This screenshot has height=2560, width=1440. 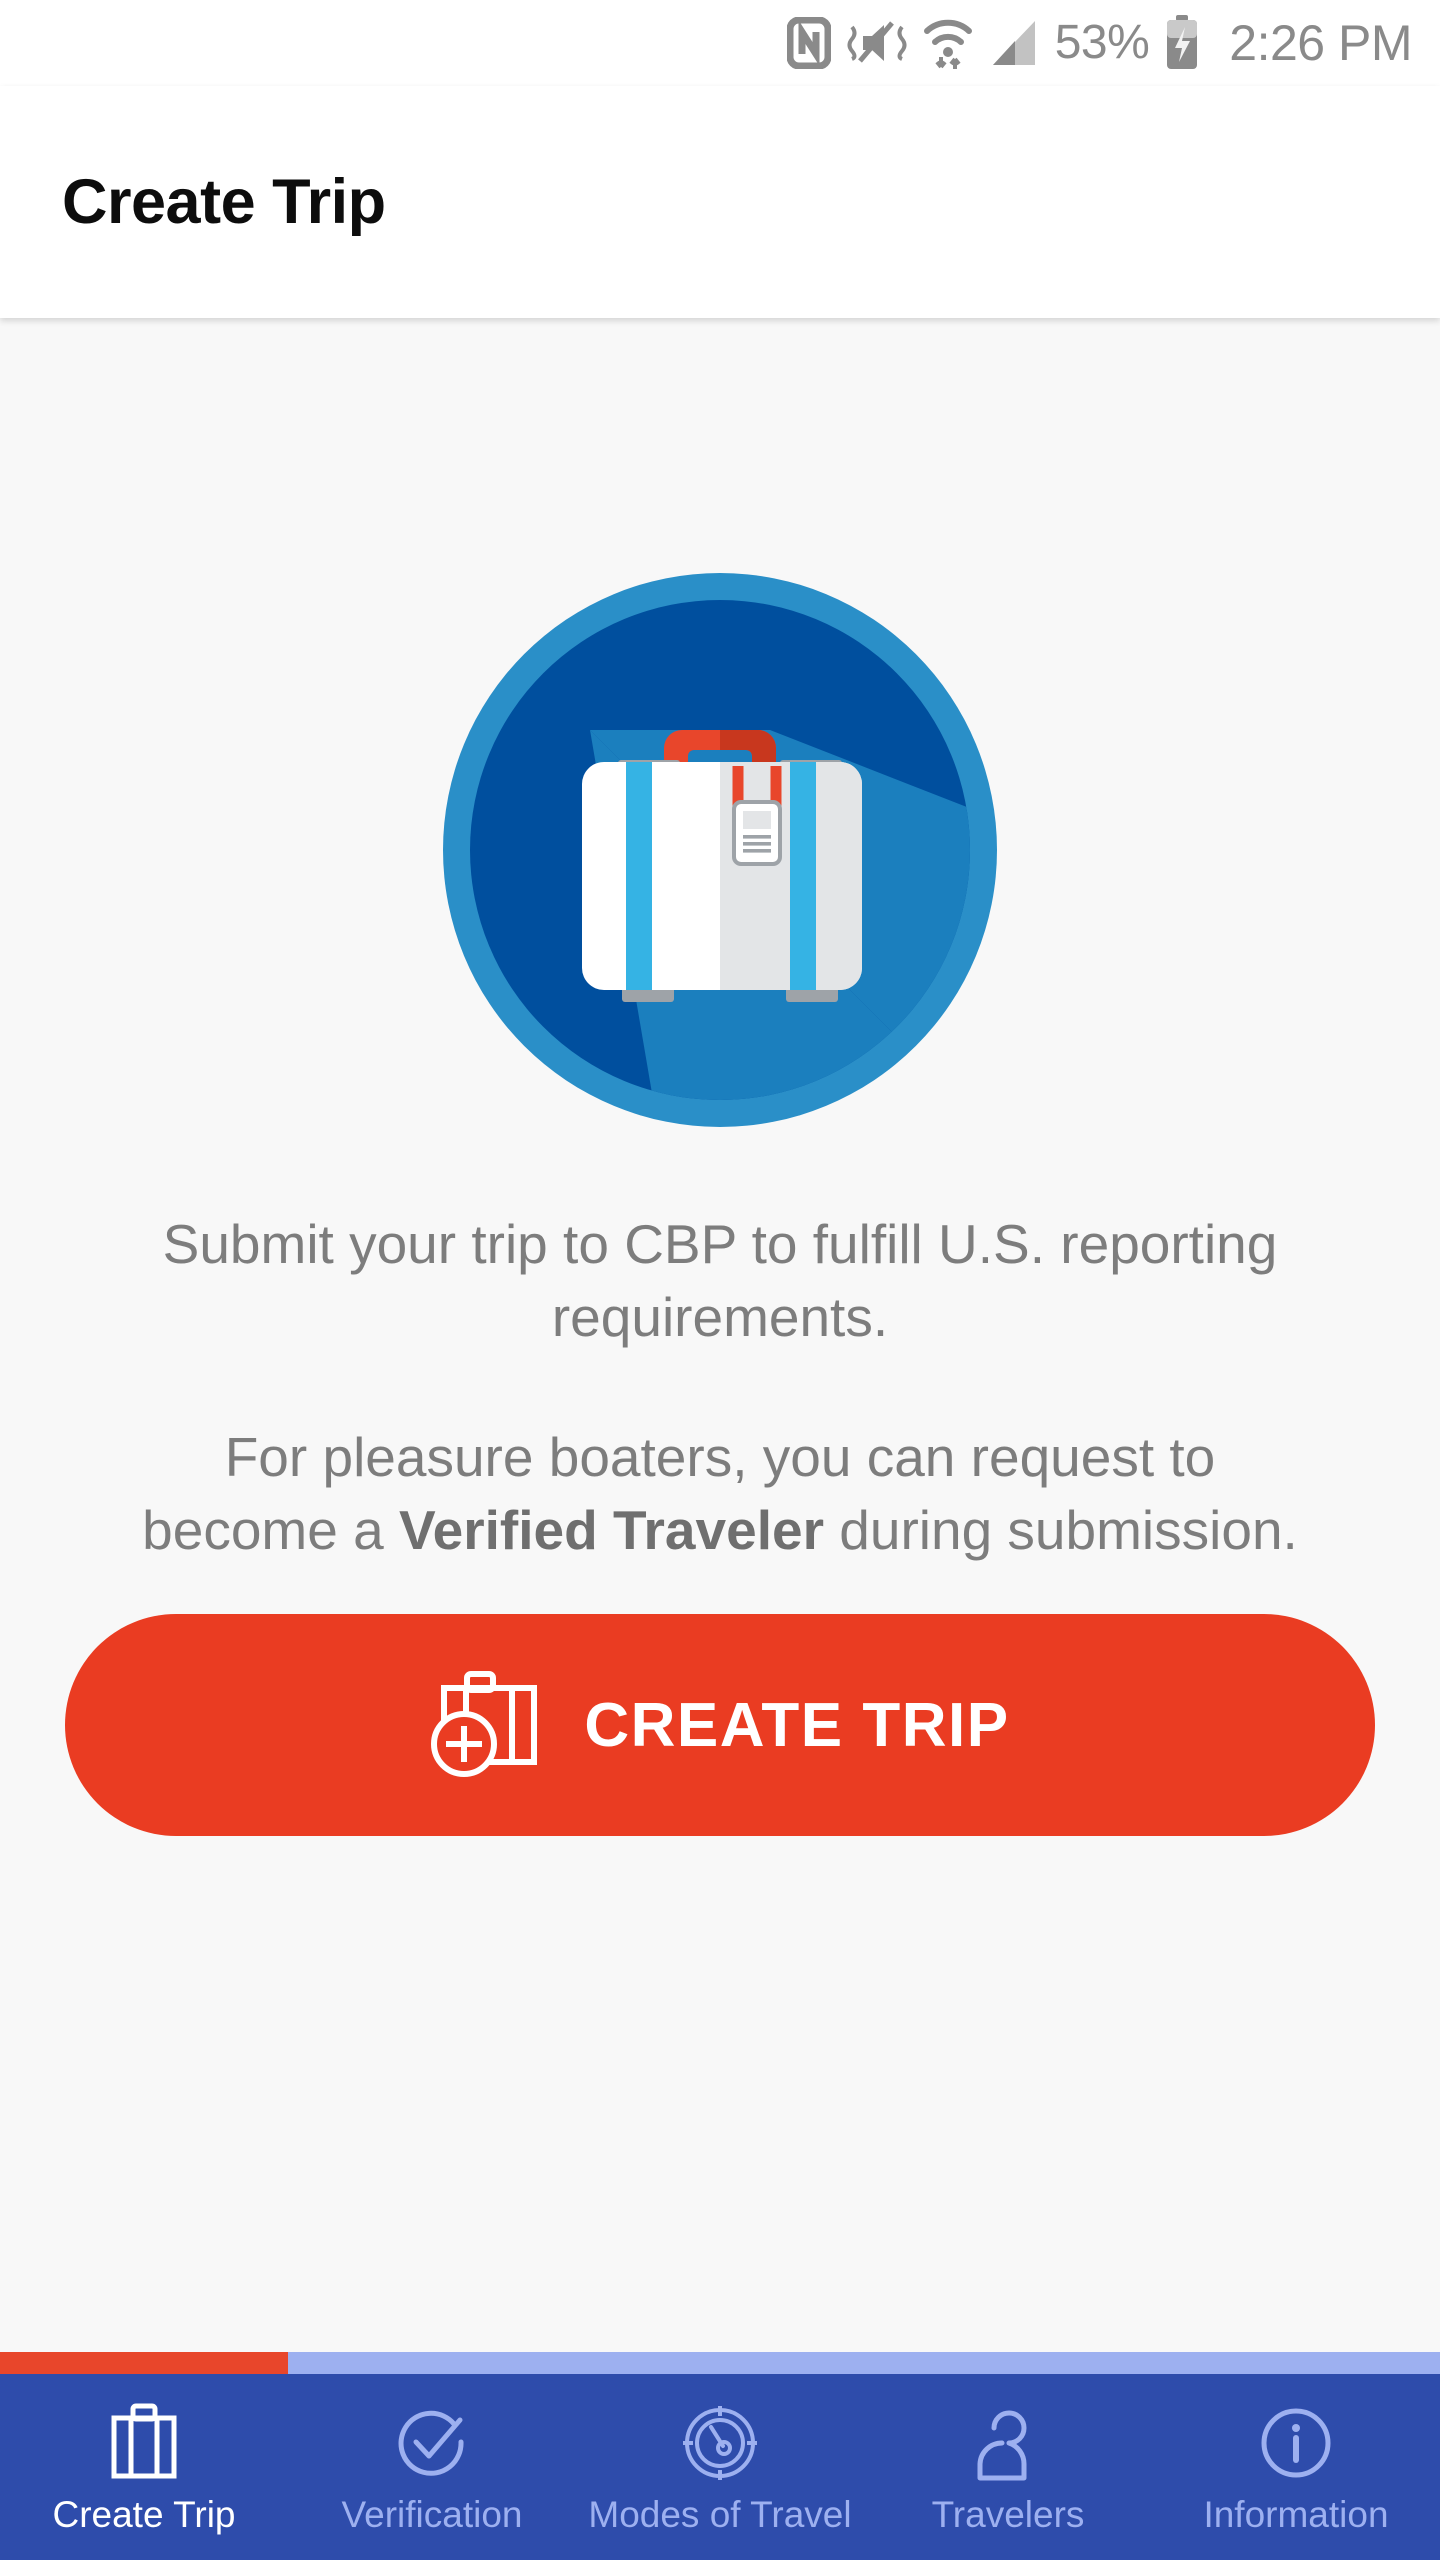 I want to click on check-circle-icon, so click(x=432, y=2442).